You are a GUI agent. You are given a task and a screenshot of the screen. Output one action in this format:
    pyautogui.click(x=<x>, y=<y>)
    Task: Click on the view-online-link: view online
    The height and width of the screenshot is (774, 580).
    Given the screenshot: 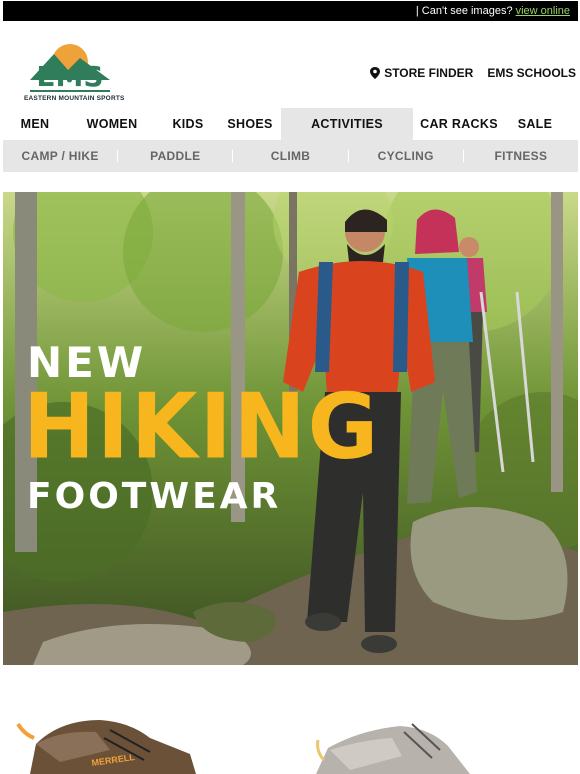 What is the action you would take?
    pyautogui.click(x=543, y=11)
    